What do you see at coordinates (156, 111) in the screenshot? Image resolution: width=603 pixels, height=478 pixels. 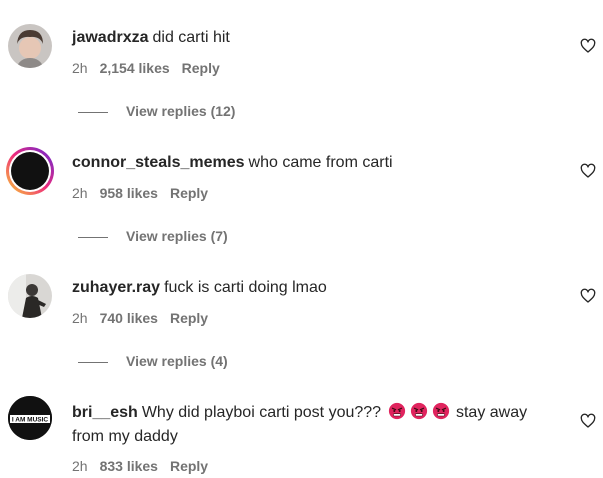 I see `view-replies-button: View replies (12)` at bounding box center [156, 111].